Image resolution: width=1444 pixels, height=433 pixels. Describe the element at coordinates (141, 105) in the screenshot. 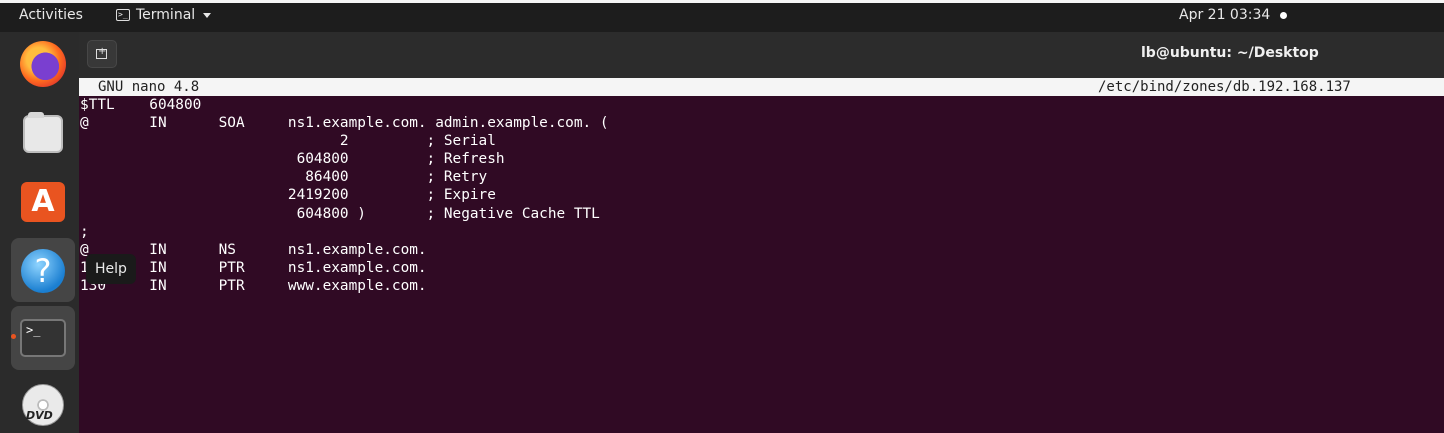

I see `editor-line: $TTL 604800` at that location.